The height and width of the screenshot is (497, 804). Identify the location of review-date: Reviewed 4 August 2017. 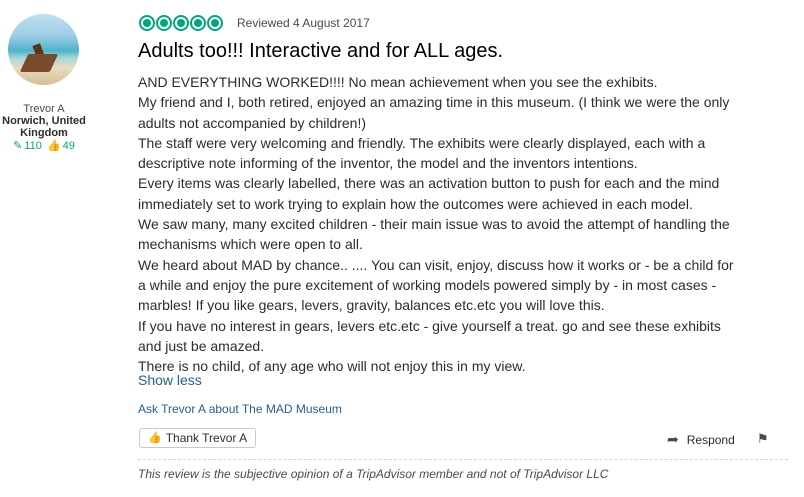
(303, 23).